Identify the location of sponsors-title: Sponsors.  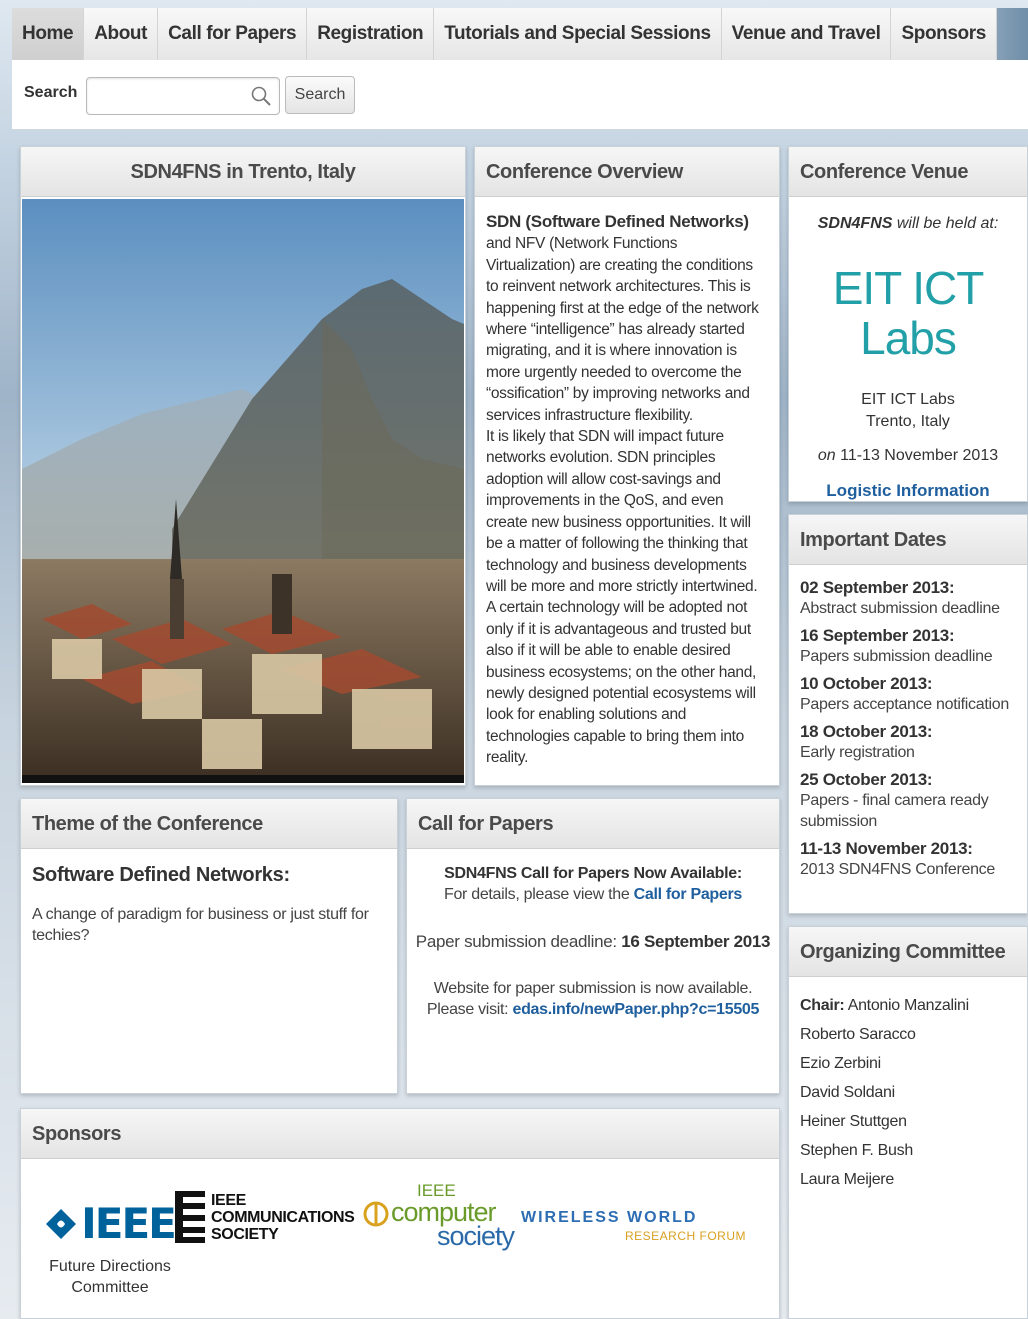
(400, 1134).